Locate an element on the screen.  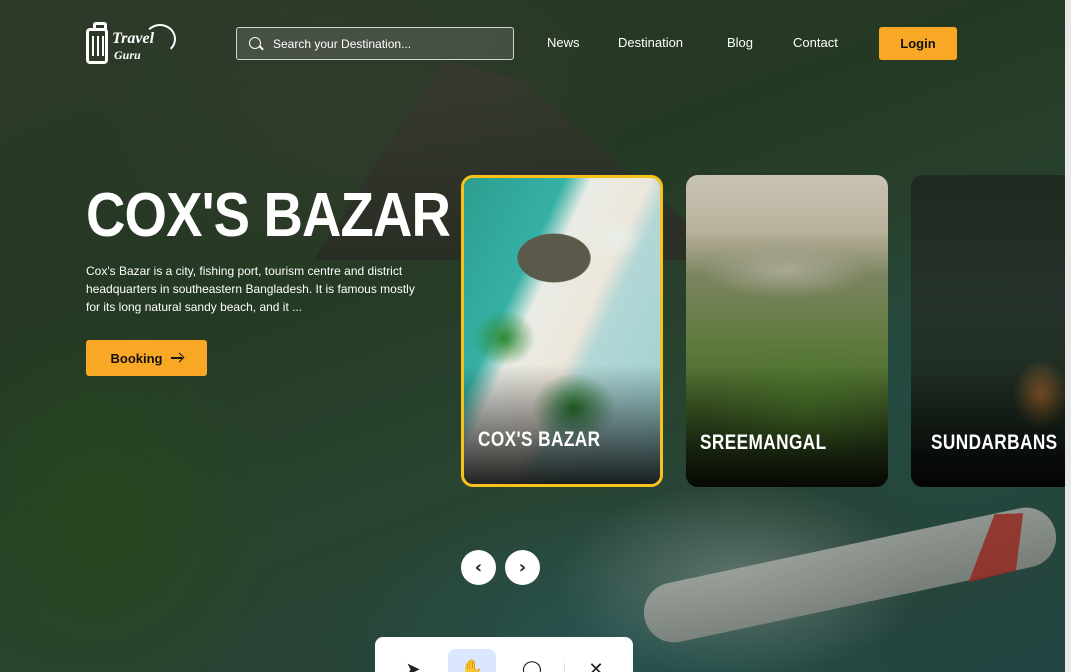
booking-button: Booking is located at coordinates (146, 358).